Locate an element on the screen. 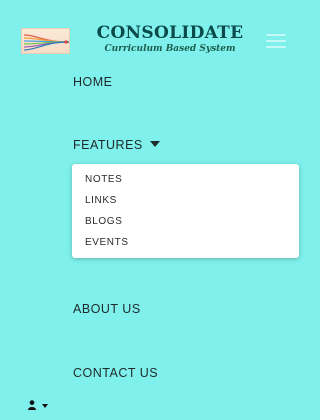  nav-about-link: ABOUT US is located at coordinates (107, 309).